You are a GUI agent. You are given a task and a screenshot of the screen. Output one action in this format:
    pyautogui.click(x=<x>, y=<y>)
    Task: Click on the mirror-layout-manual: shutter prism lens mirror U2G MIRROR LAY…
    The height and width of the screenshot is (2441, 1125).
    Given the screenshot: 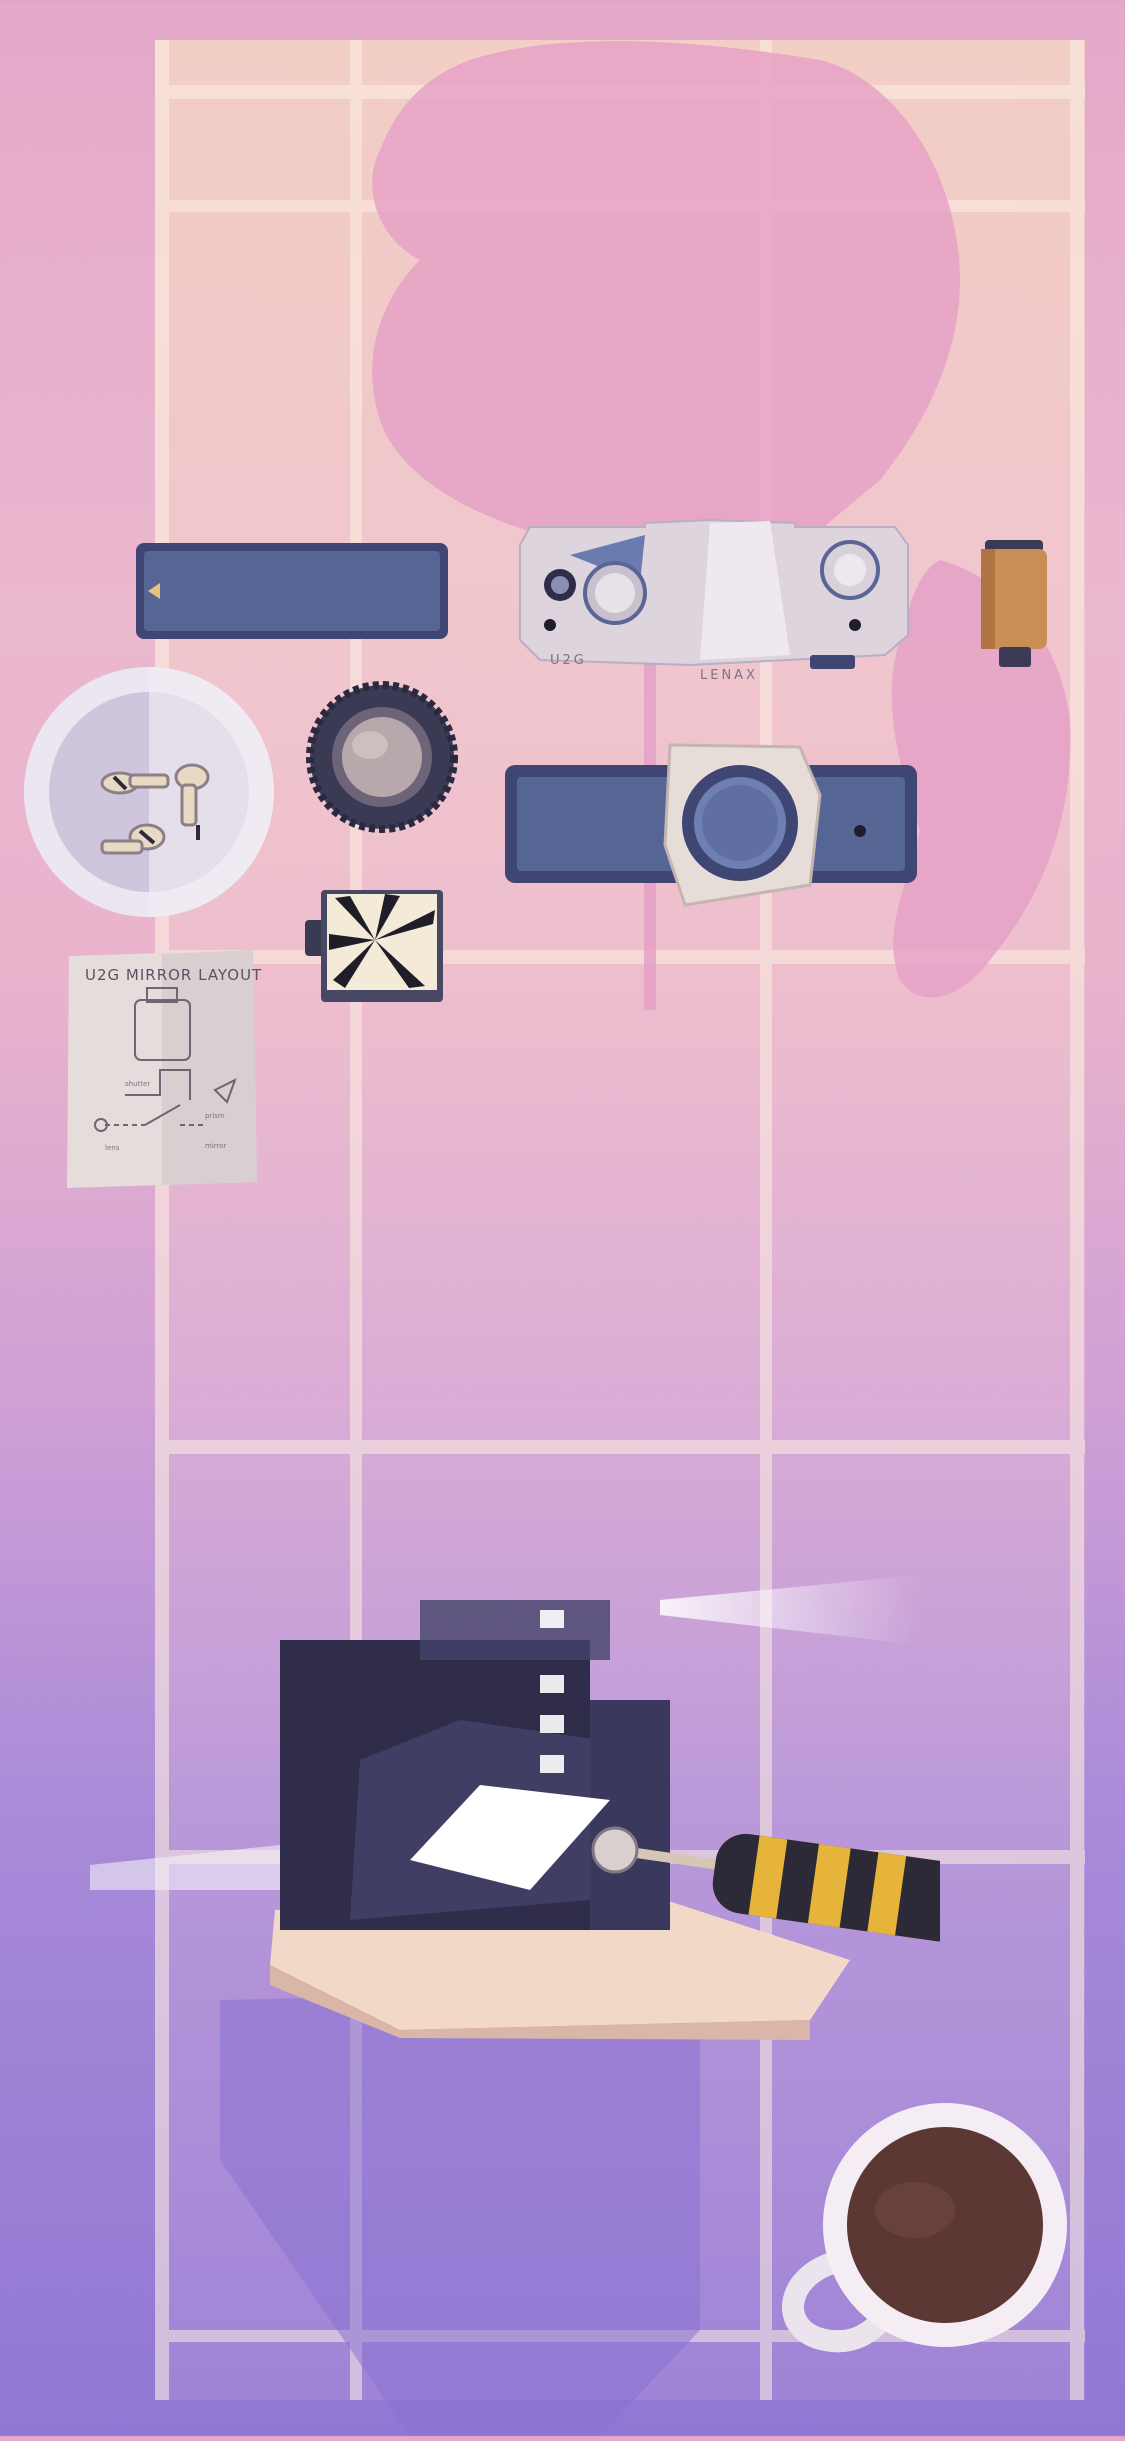 What is the action you would take?
    pyautogui.click(x=164, y=1070)
    